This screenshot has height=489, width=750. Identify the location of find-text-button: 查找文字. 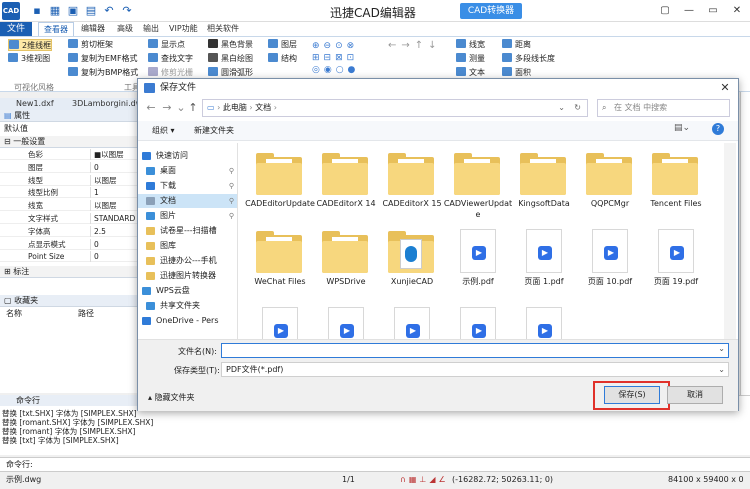
(170, 59).